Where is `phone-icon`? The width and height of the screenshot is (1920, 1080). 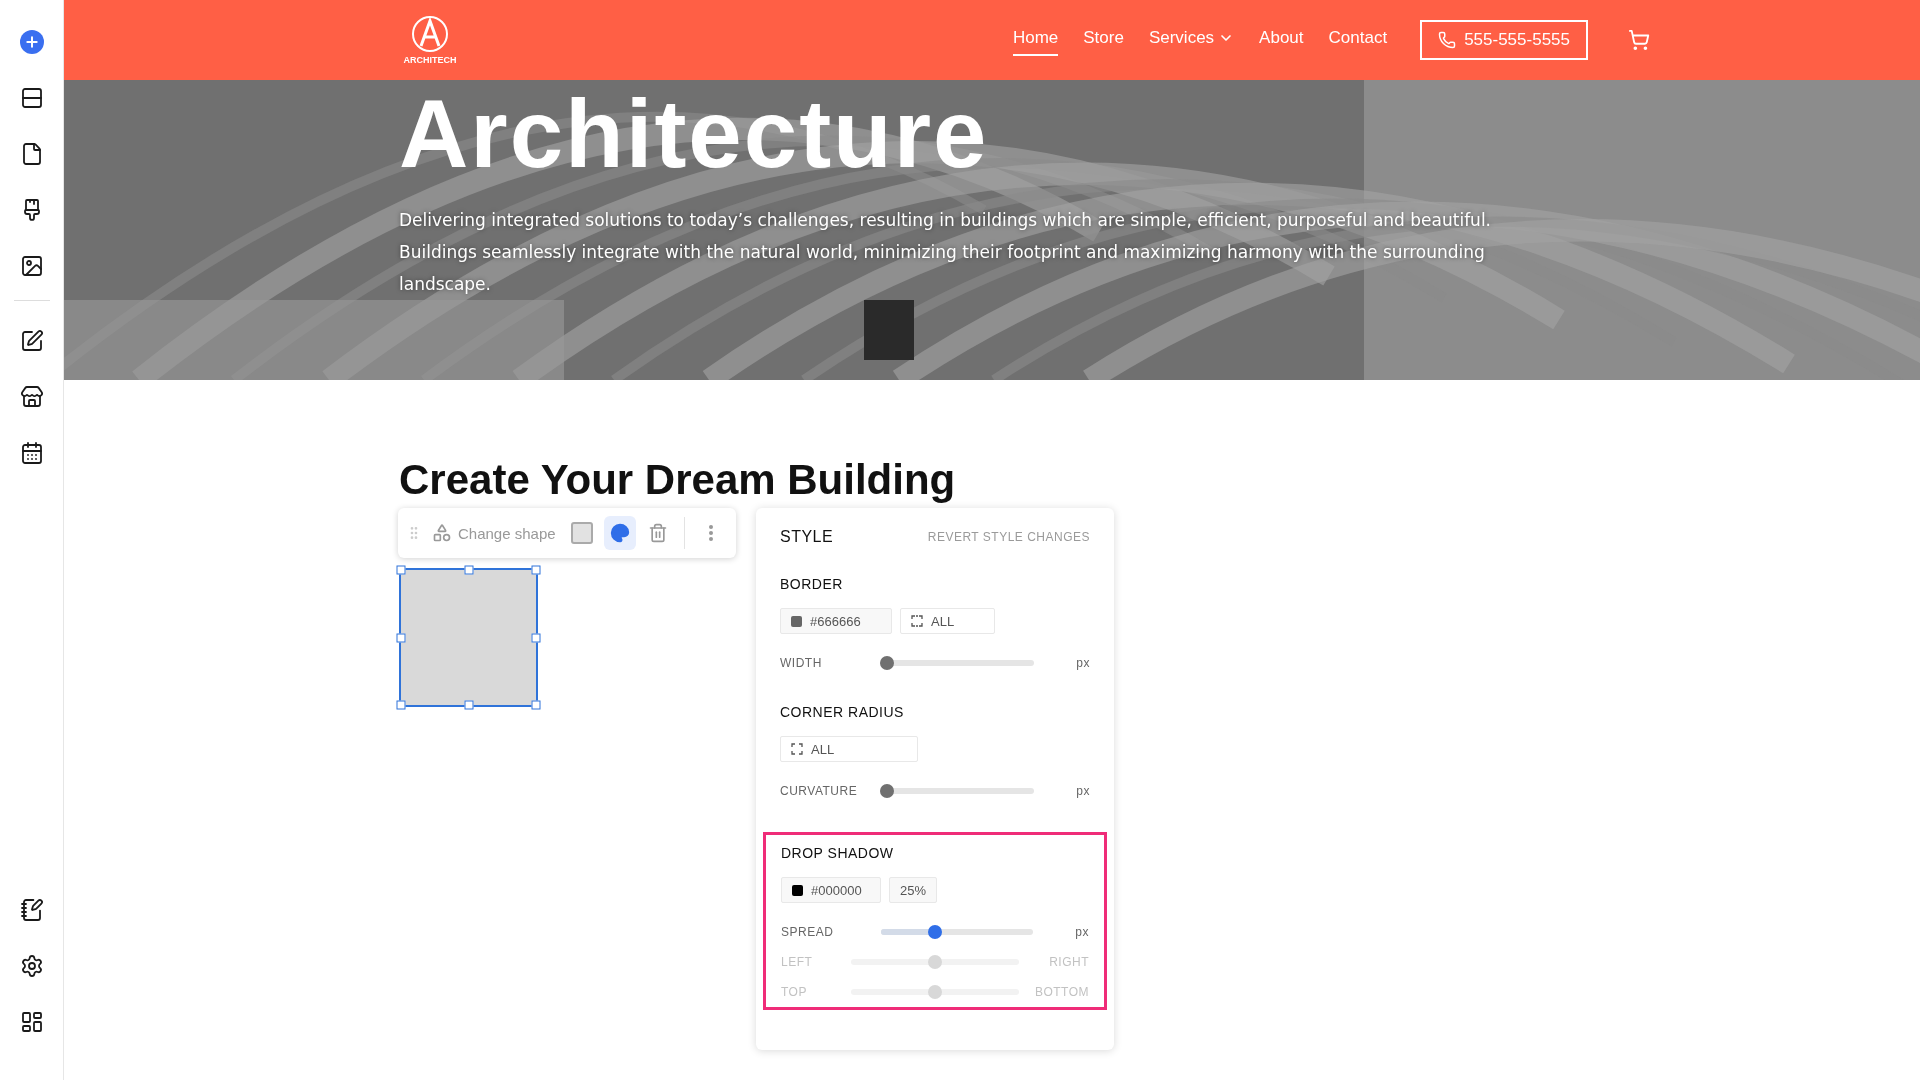
phone-icon is located at coordinates (1447, 40).